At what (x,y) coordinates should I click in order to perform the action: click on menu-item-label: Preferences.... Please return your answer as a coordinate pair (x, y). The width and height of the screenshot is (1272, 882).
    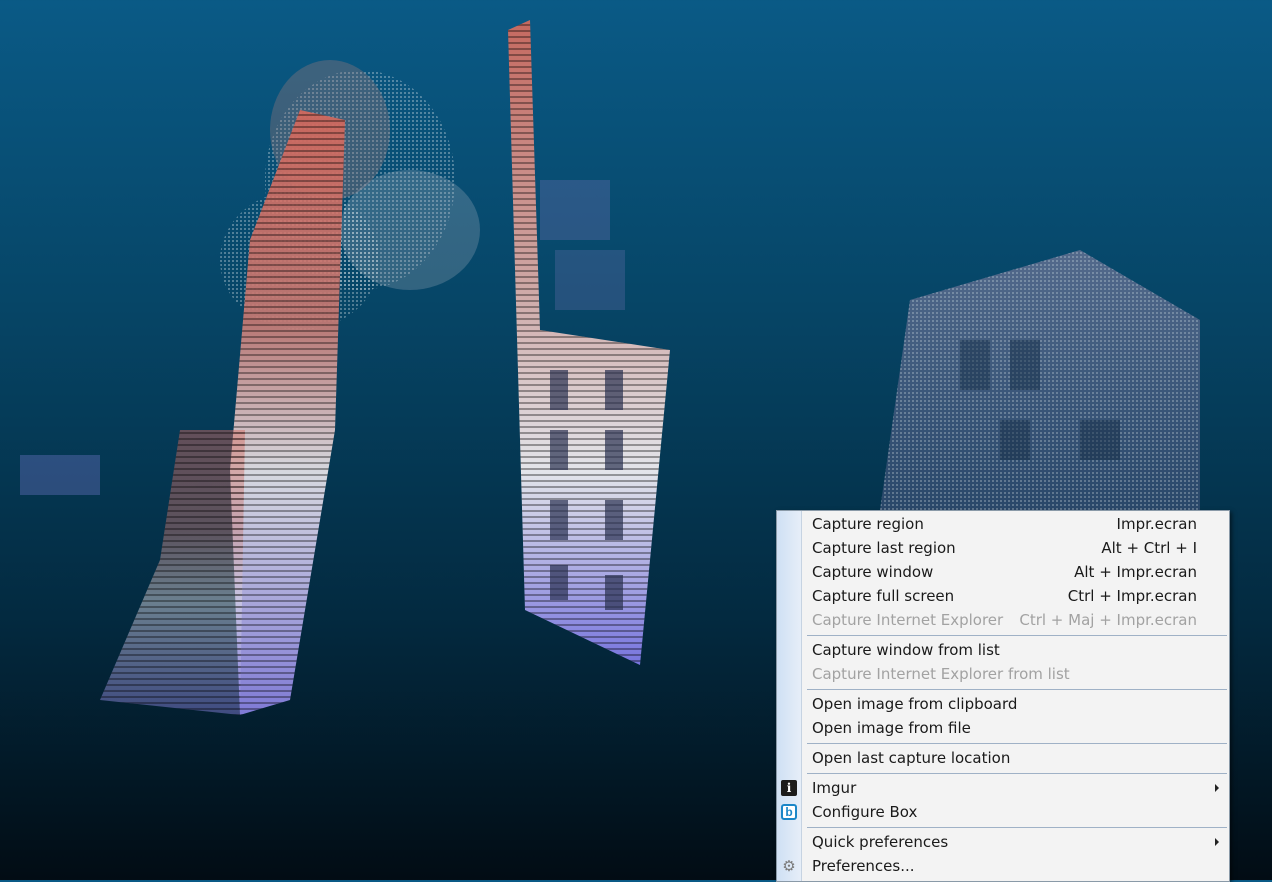
    Looking at the image, I should click on (863, 866).